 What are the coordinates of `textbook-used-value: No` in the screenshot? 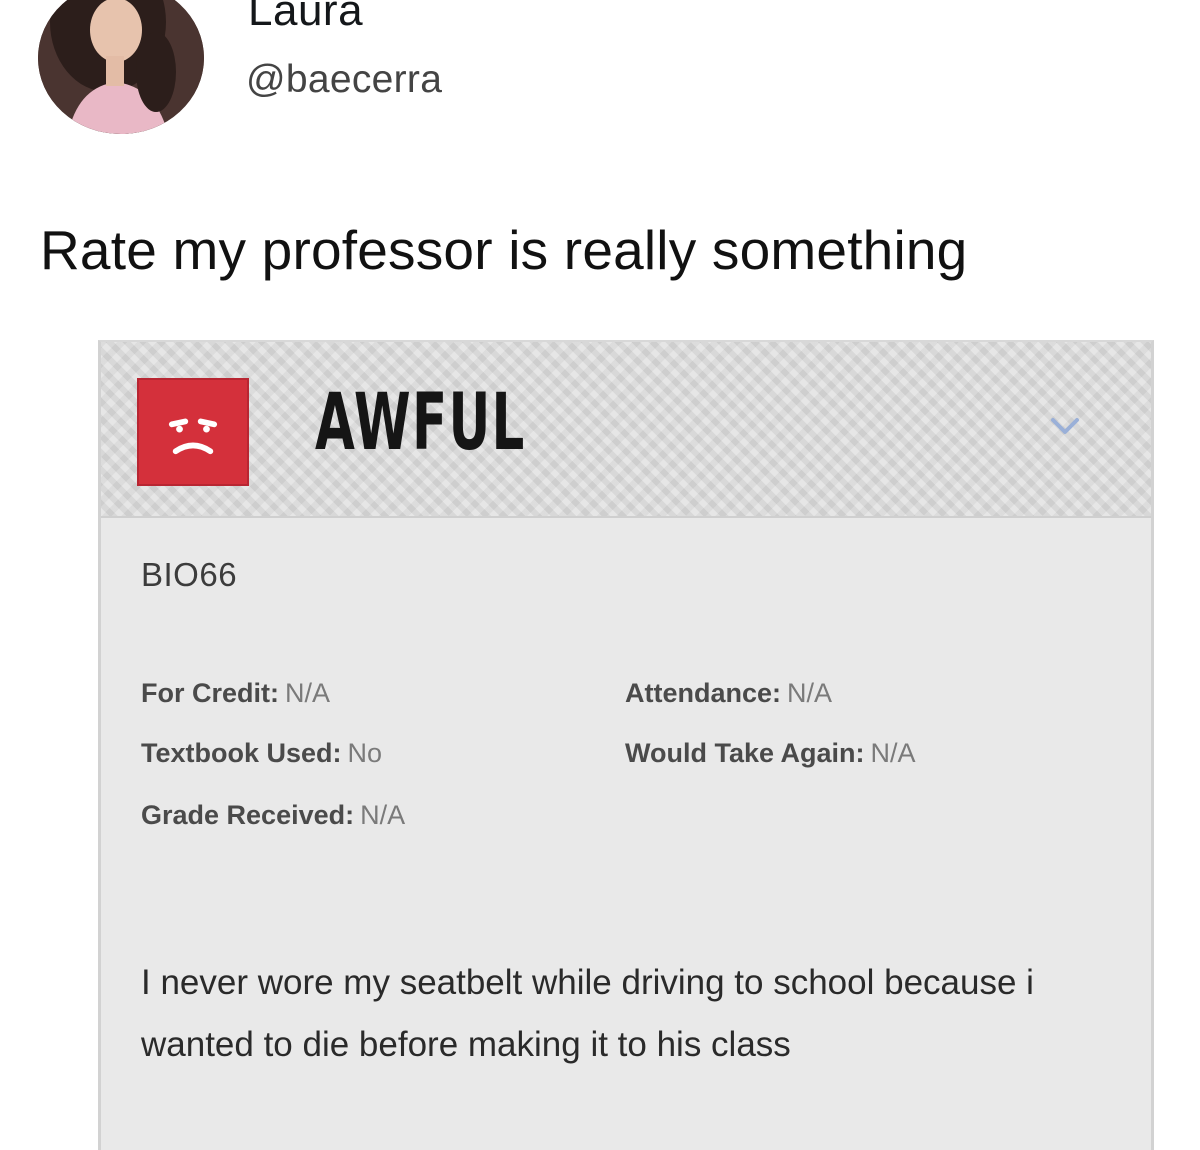 It's located at (365, 753).